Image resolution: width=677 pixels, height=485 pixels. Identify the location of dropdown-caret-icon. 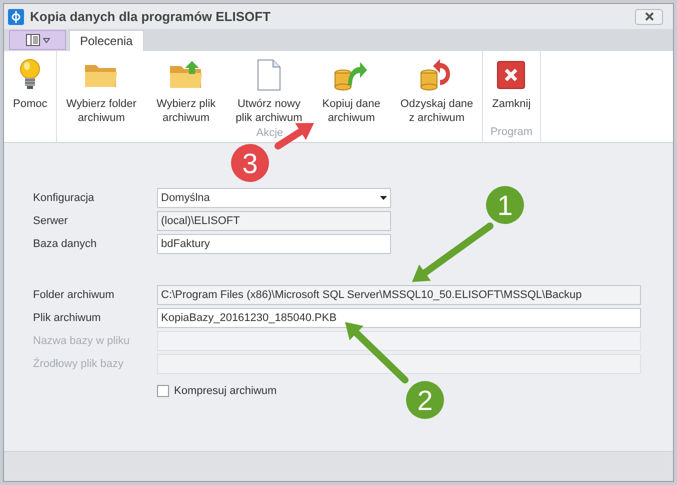
(383, 198).